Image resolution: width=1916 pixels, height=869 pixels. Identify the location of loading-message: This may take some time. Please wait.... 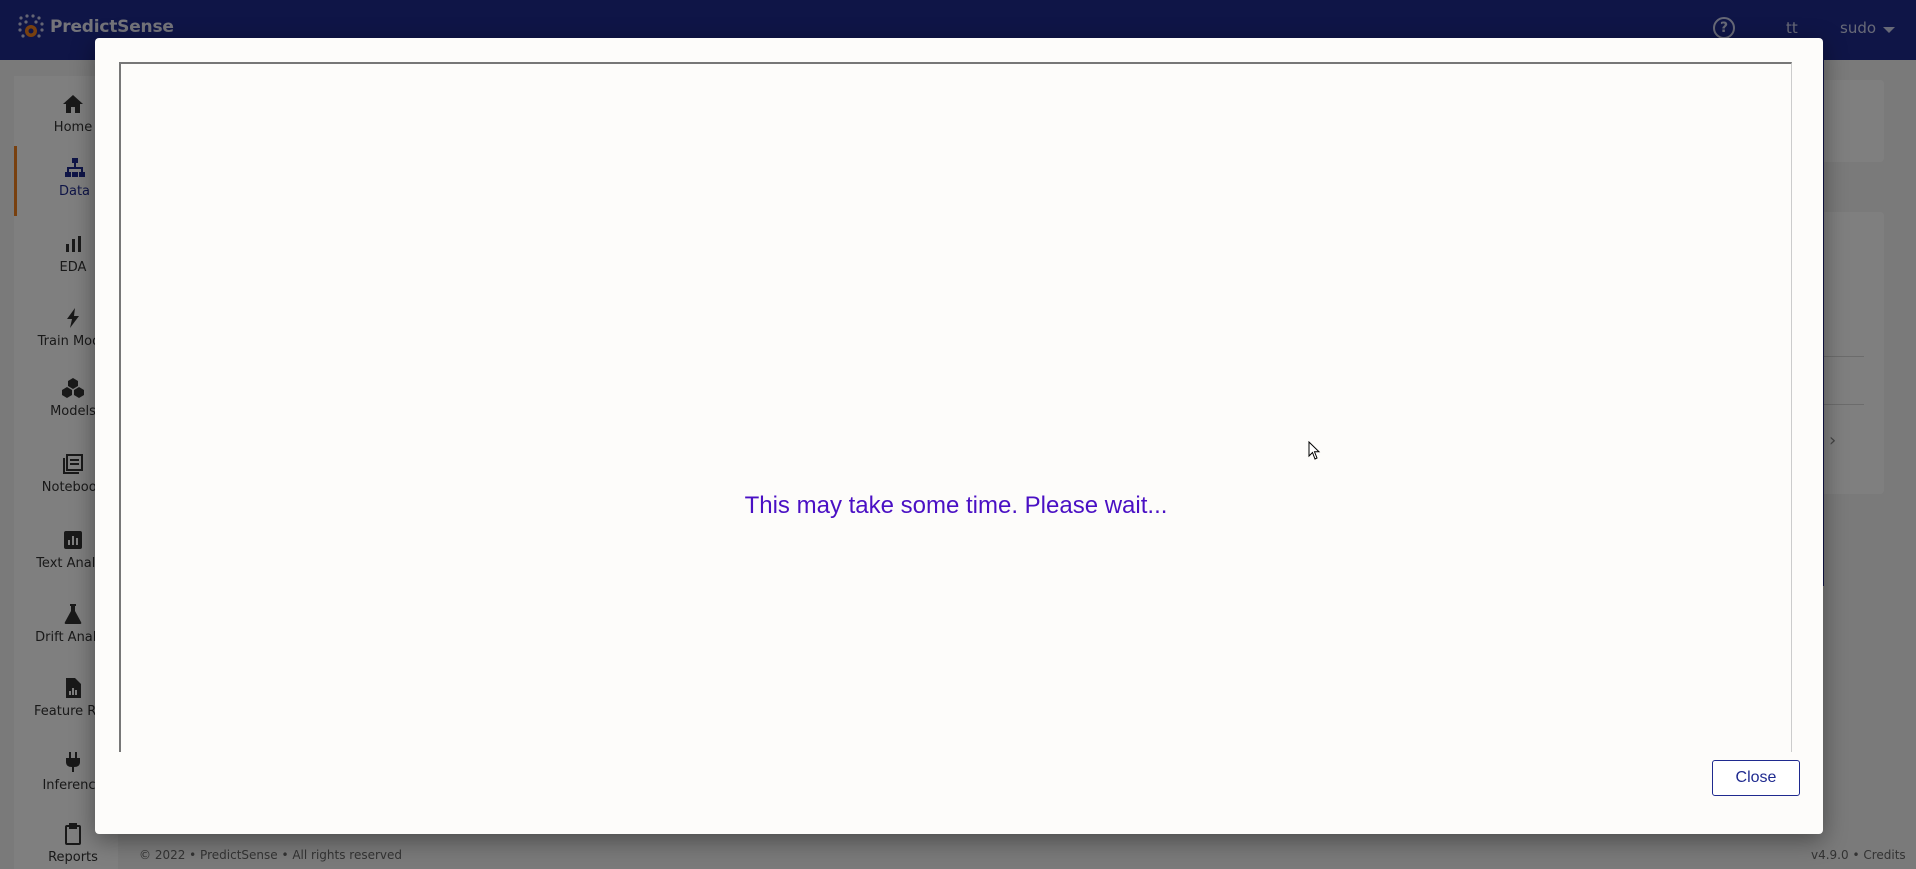
(956, 505).